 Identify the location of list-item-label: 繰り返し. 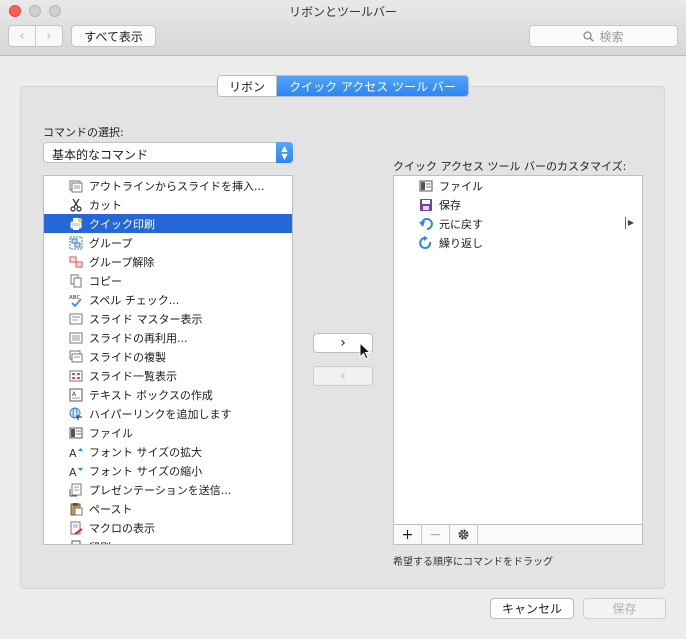
(461, 243).